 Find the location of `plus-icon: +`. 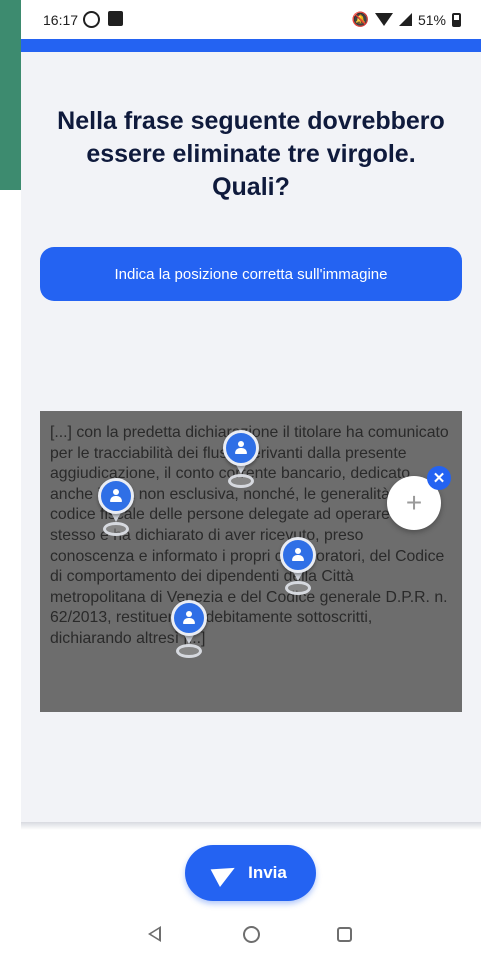

plus-icon: + is located at coordinates (414, 502).